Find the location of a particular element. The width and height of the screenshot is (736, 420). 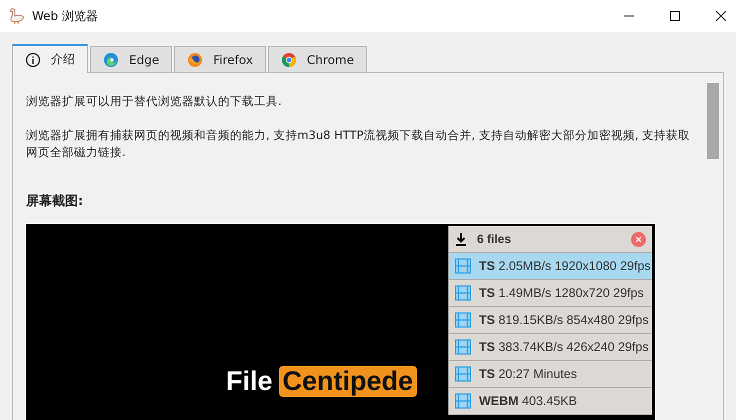

logo-text: File is located at coordinates (249, 381).